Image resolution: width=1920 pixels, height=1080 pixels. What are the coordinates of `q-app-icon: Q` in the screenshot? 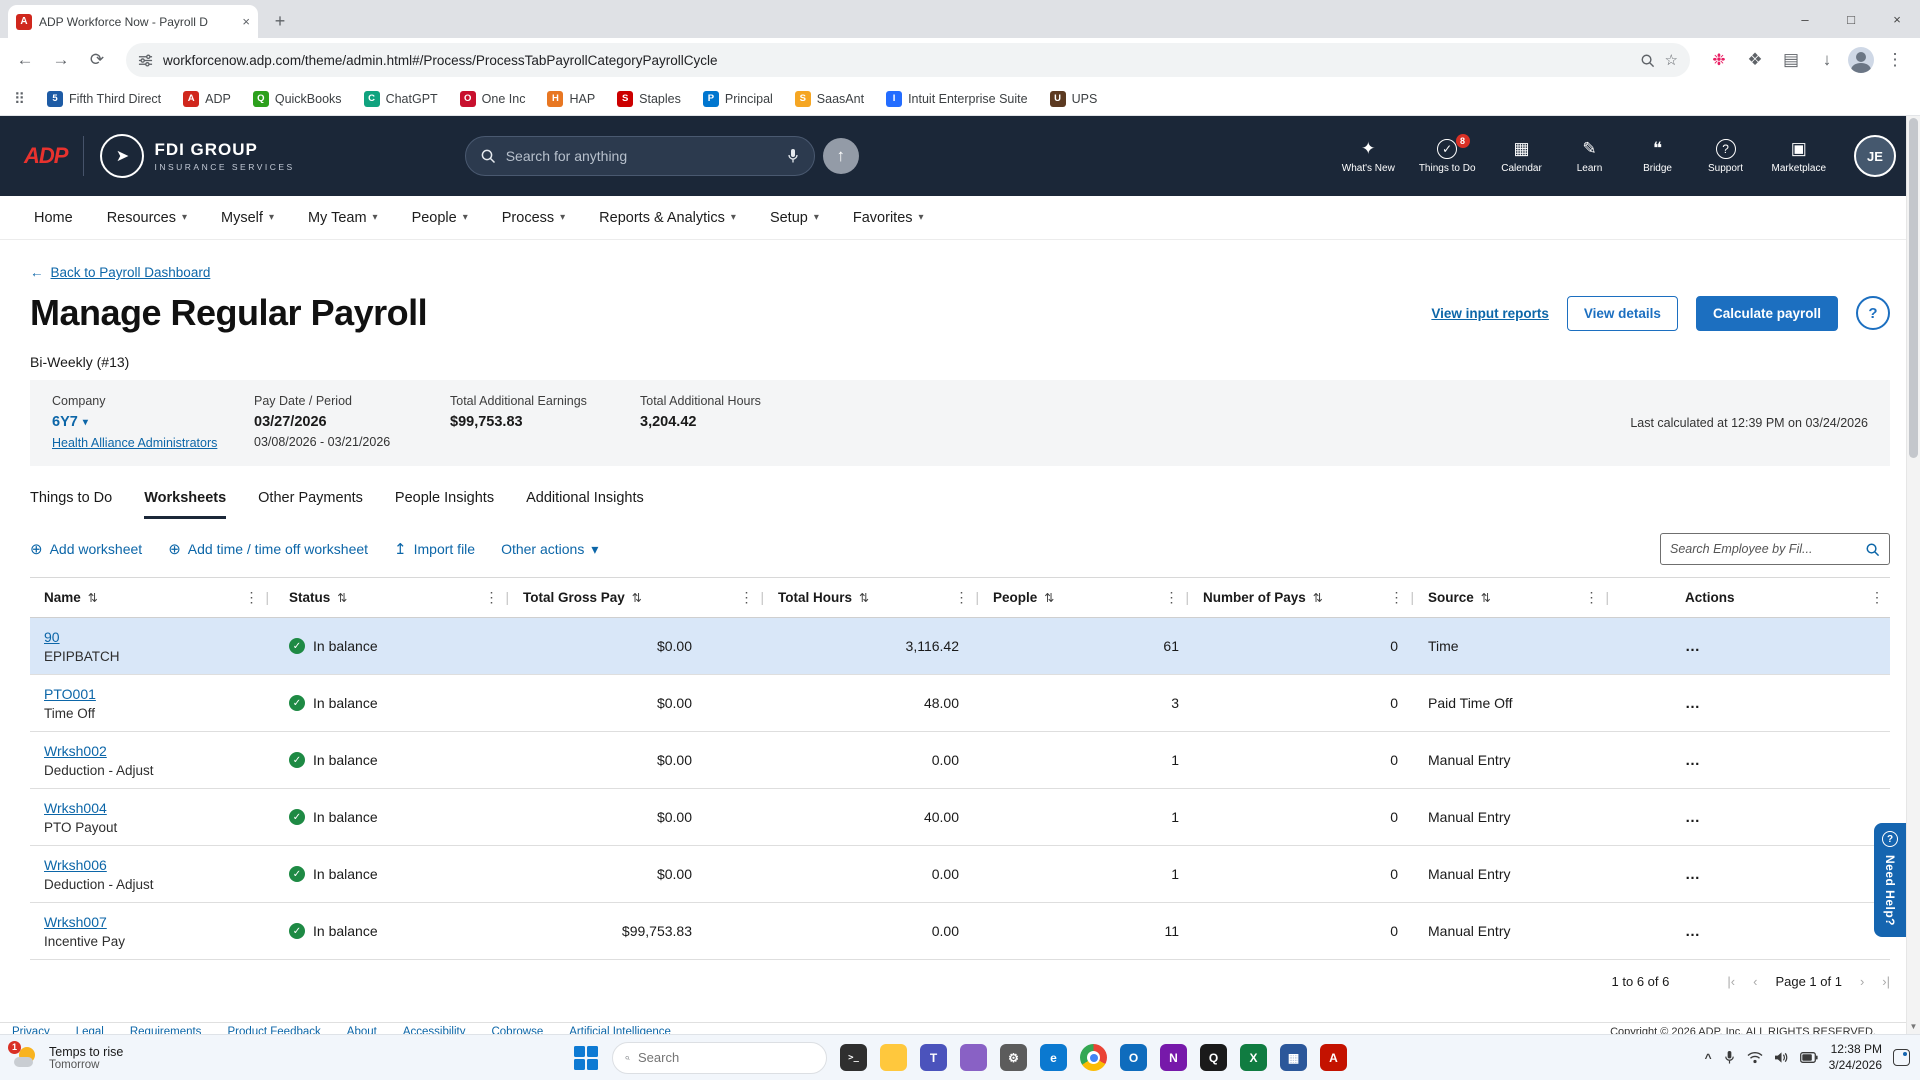 It's located at (1213, 1057).